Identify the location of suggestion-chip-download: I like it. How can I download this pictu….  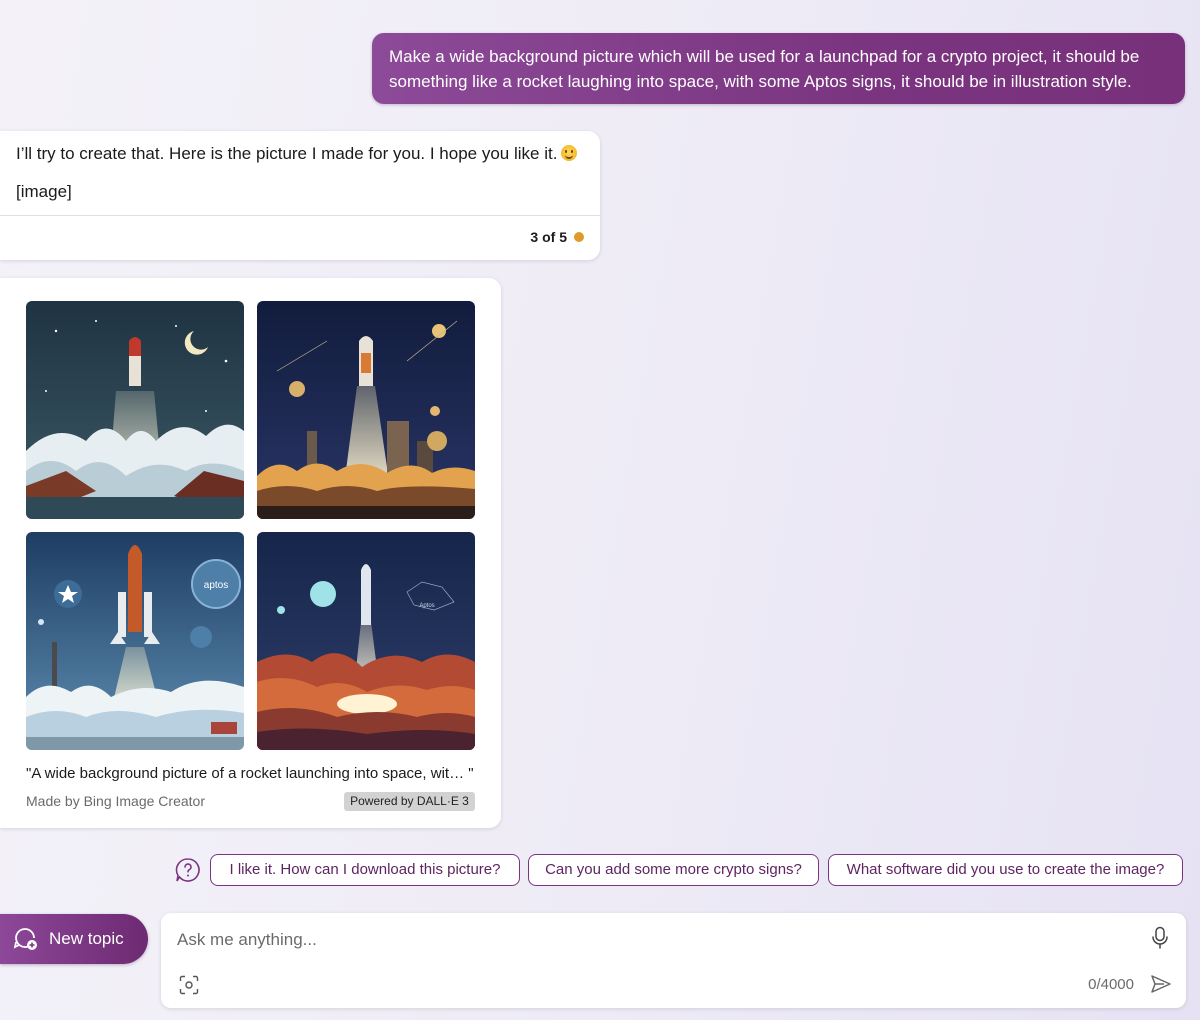
(365, 870).